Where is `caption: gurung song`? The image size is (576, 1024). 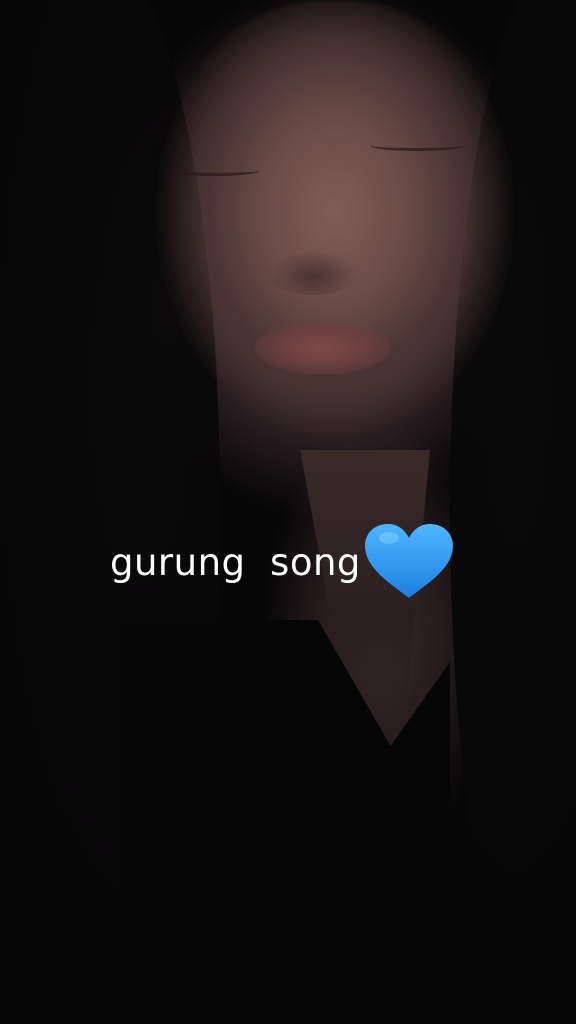 caption: gurung song is located at coordinates (283, 562).